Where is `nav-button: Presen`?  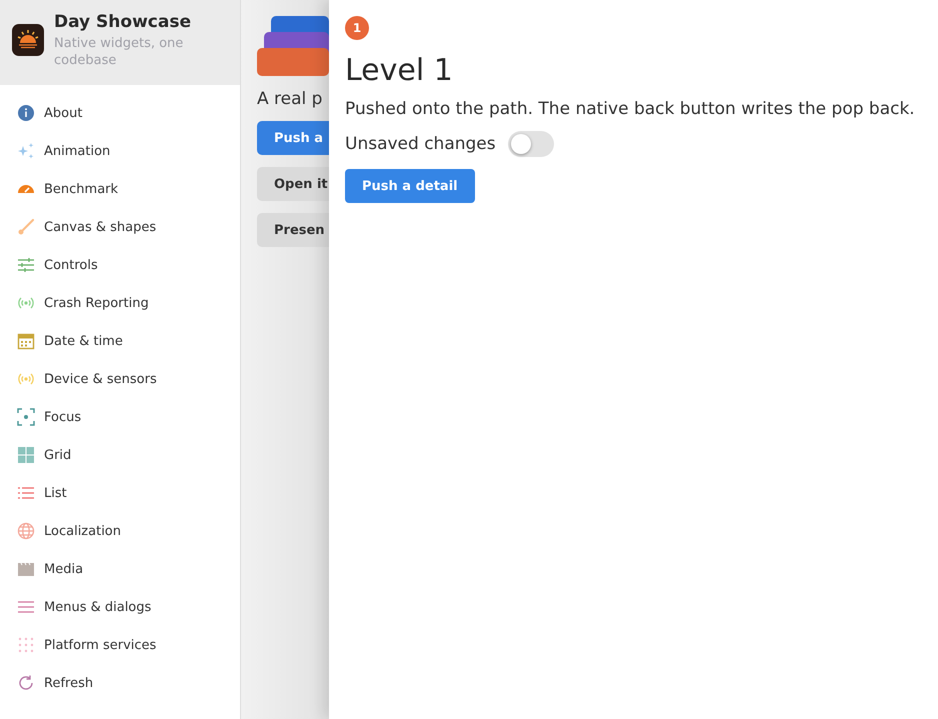
nav-button: Presen is located at coordinates (293, 230).